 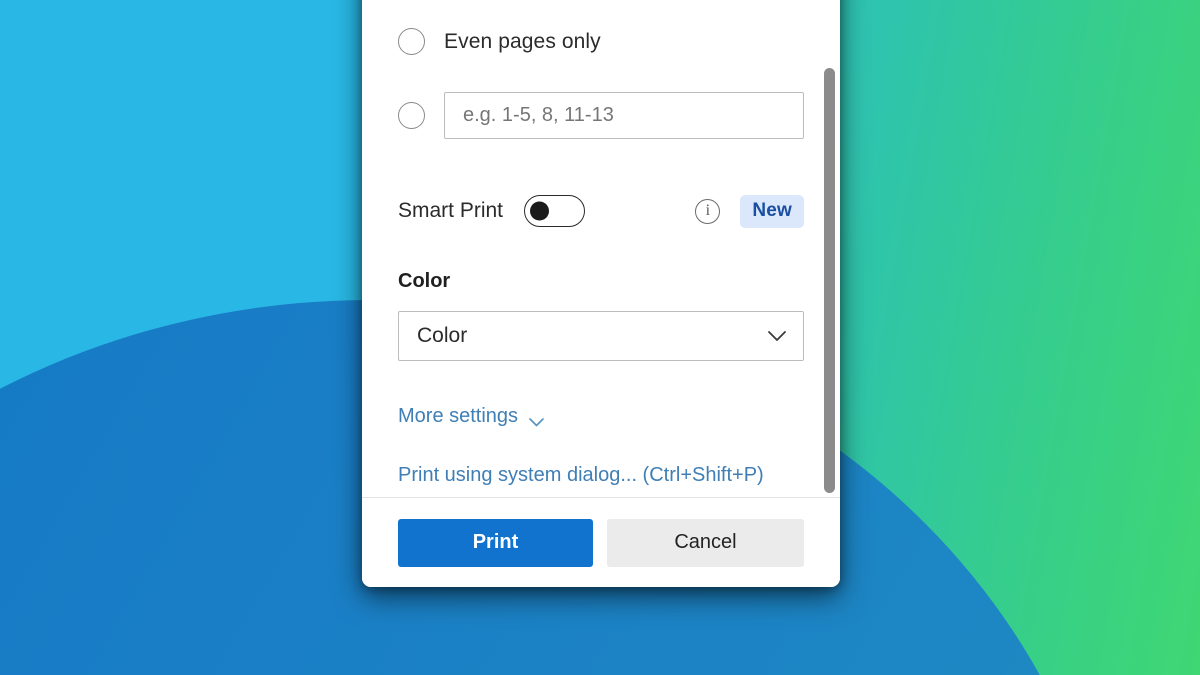 I want to click on info-icon: i, so click(x=708, y=211).